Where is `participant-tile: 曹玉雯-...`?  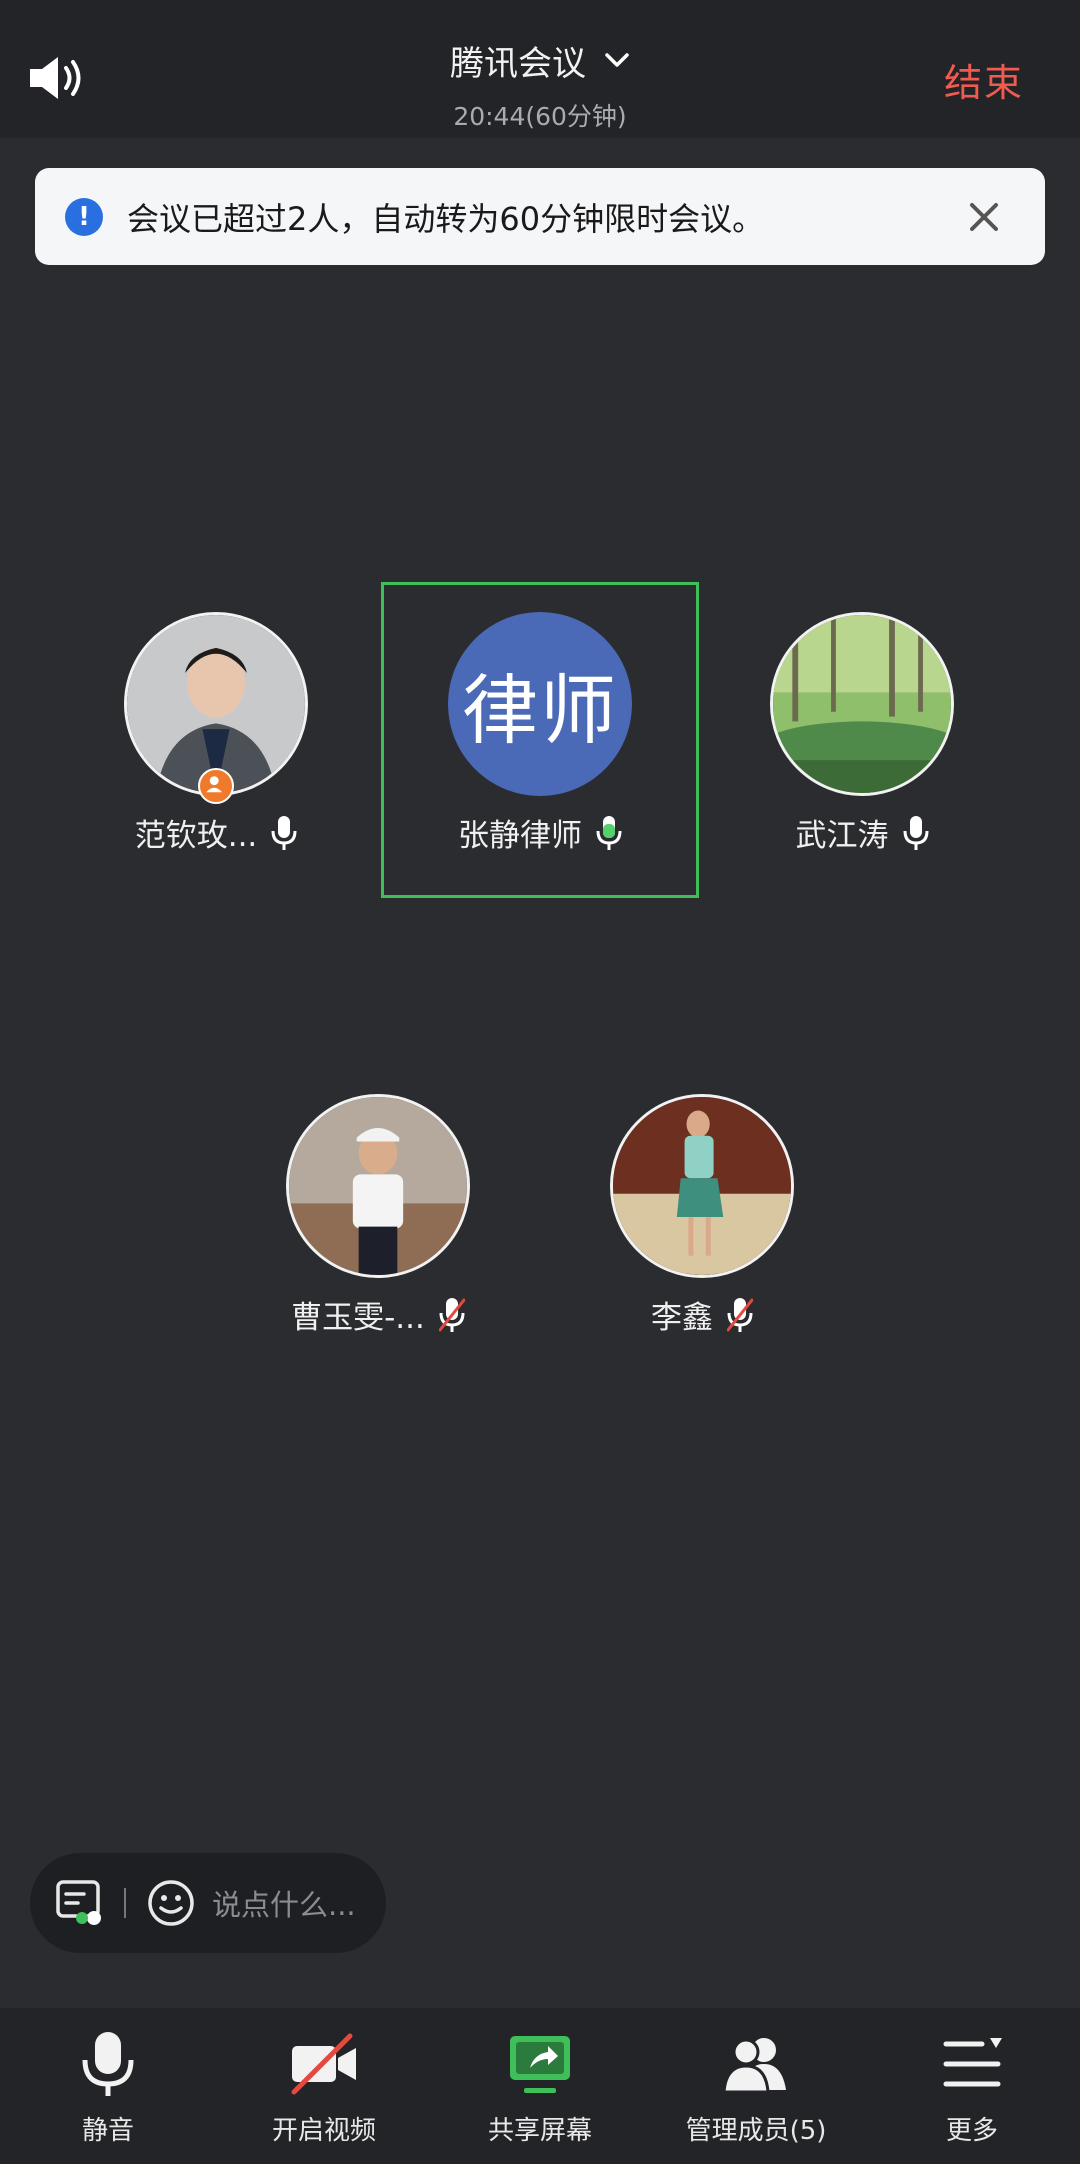 participant-tile: 曹玉雯-... is located at coordinates (378, 1215).